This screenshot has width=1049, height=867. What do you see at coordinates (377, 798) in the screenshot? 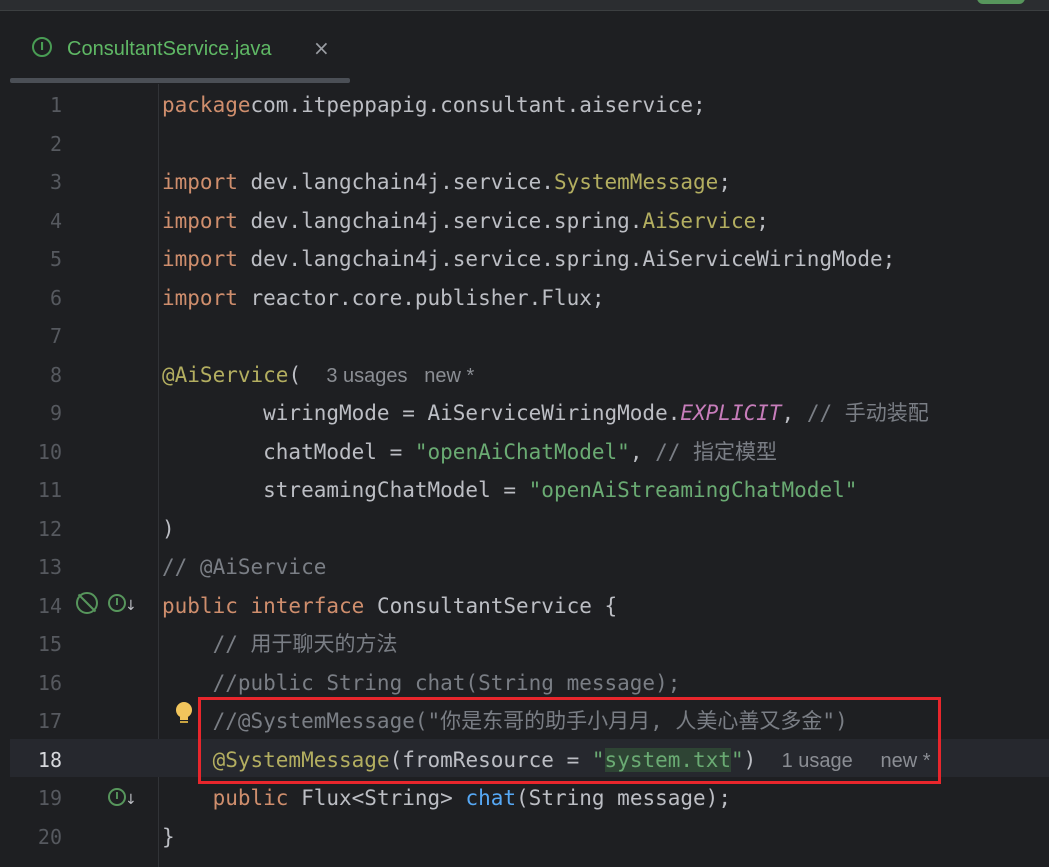
I see `code-token: Flux<String>` at bounding box center [377, 798].